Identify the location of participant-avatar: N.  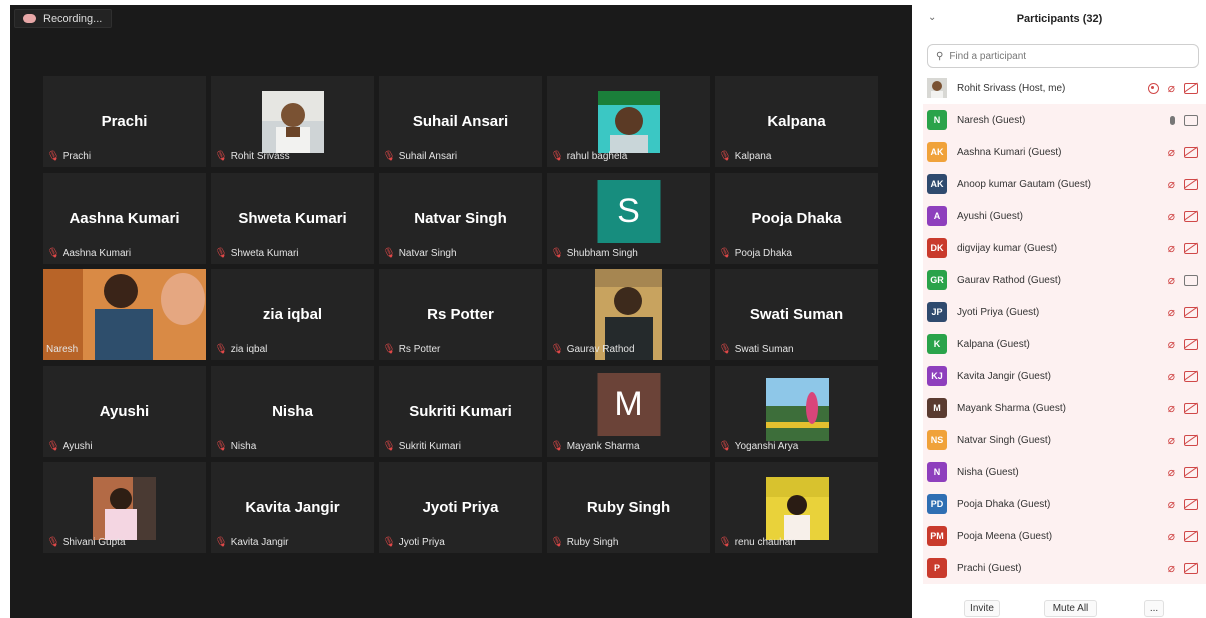
(937, 472).